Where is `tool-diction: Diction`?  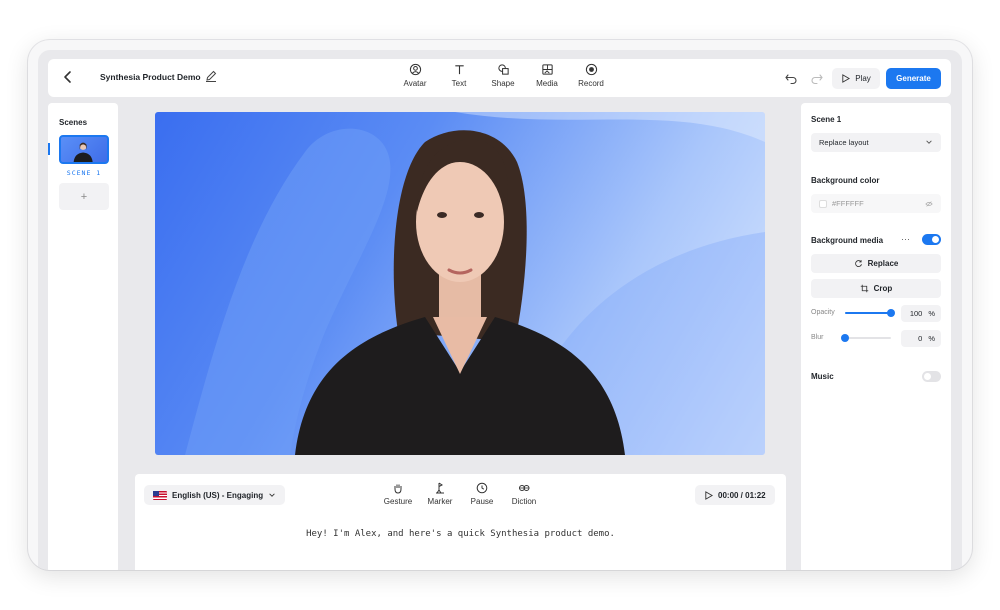 tool-diction: Diction is located at coordinates (524, 494).